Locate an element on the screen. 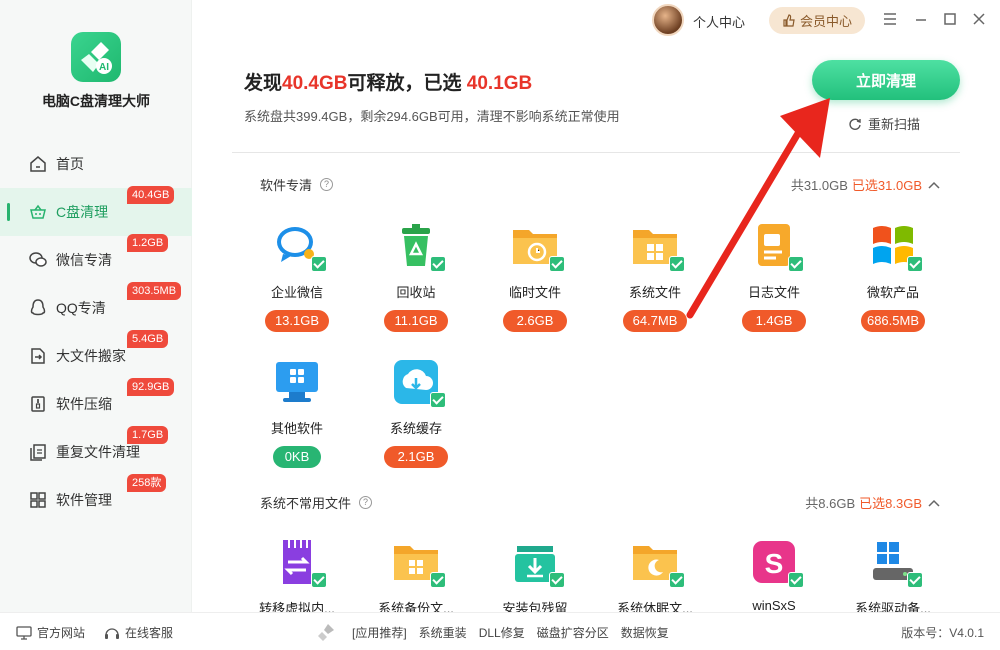 The image size is (1000, 650). size-badge: 258款 is located at coordinates (147, 483).